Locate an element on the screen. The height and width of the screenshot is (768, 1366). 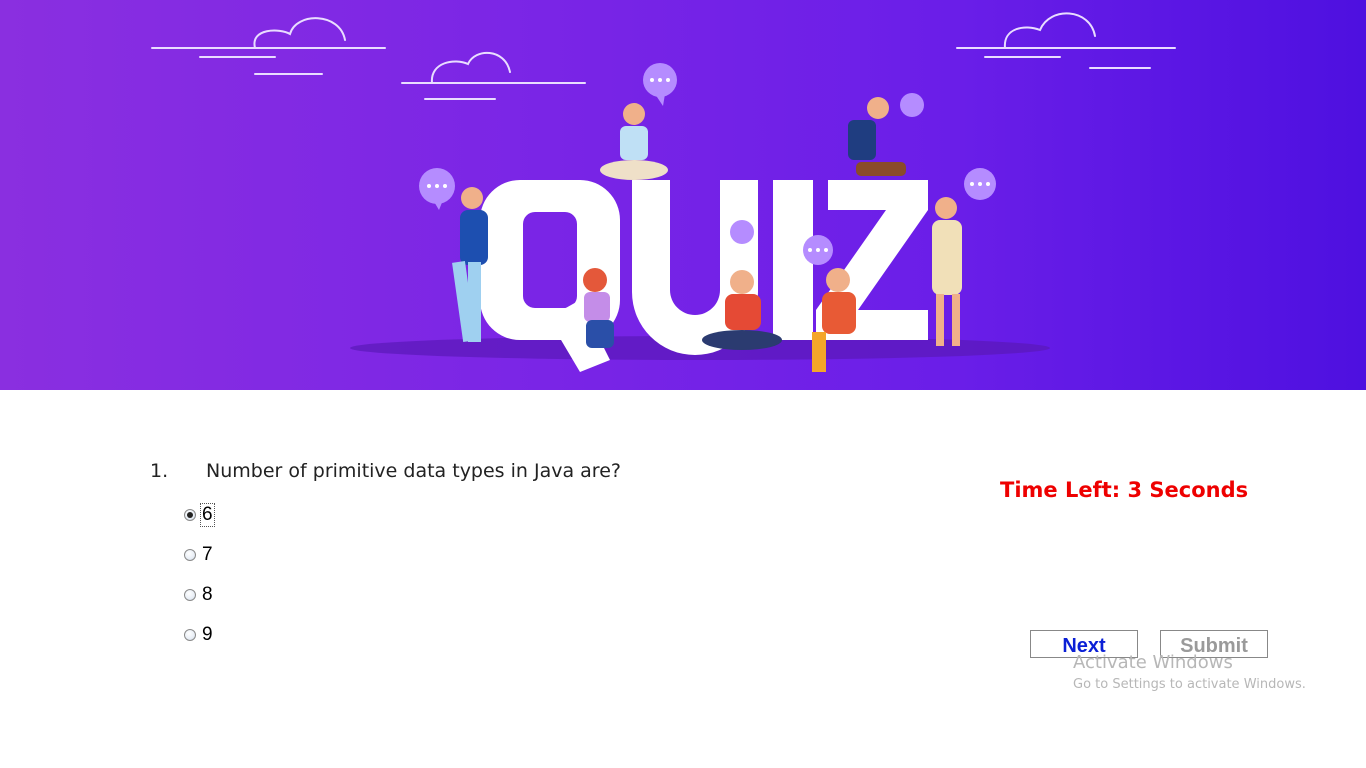
option-label: 7 is located at coordinates (207, 554).